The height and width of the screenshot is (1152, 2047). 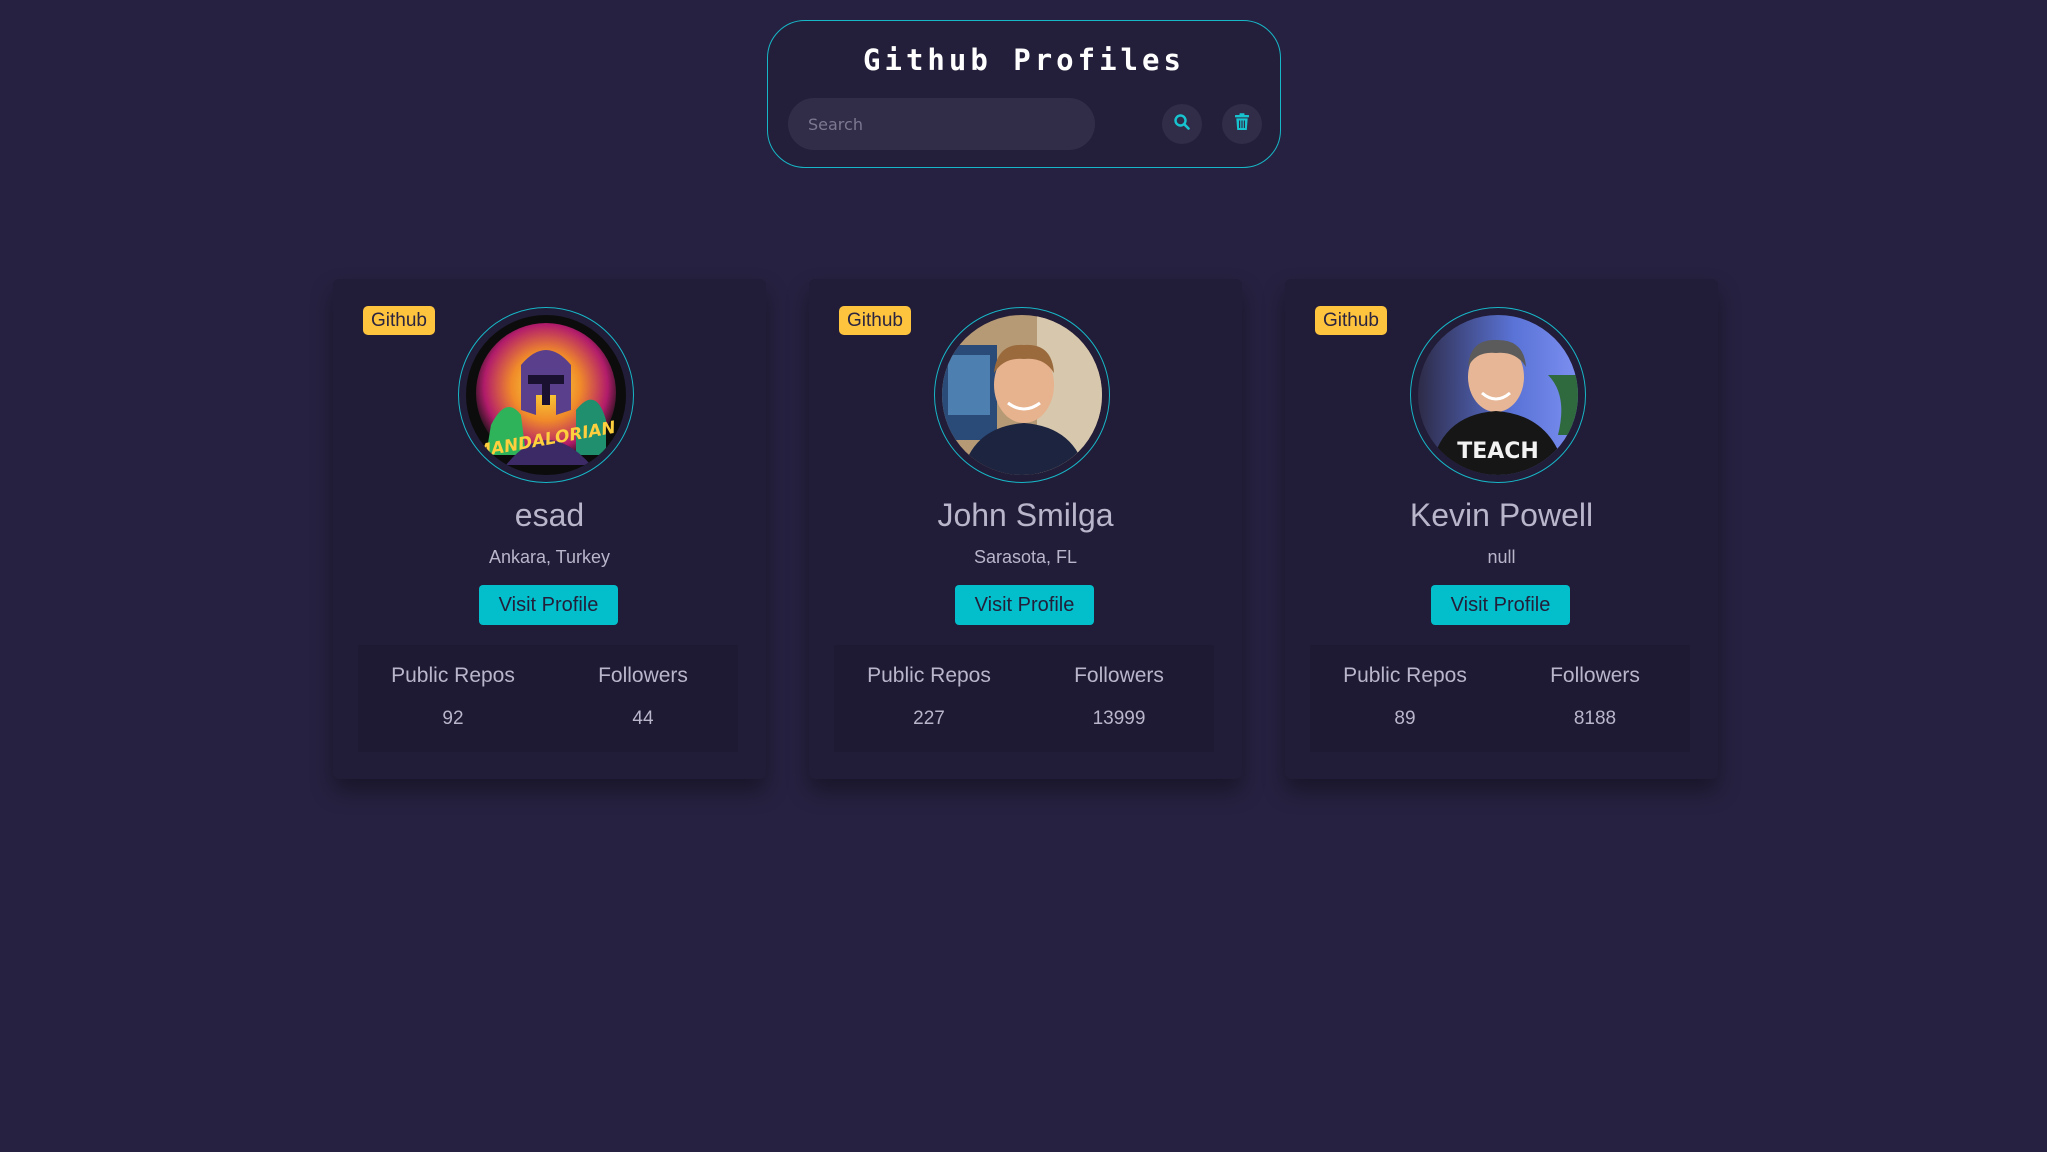 I want to click on stat-value: 13999, so click(x=1119, y=718).